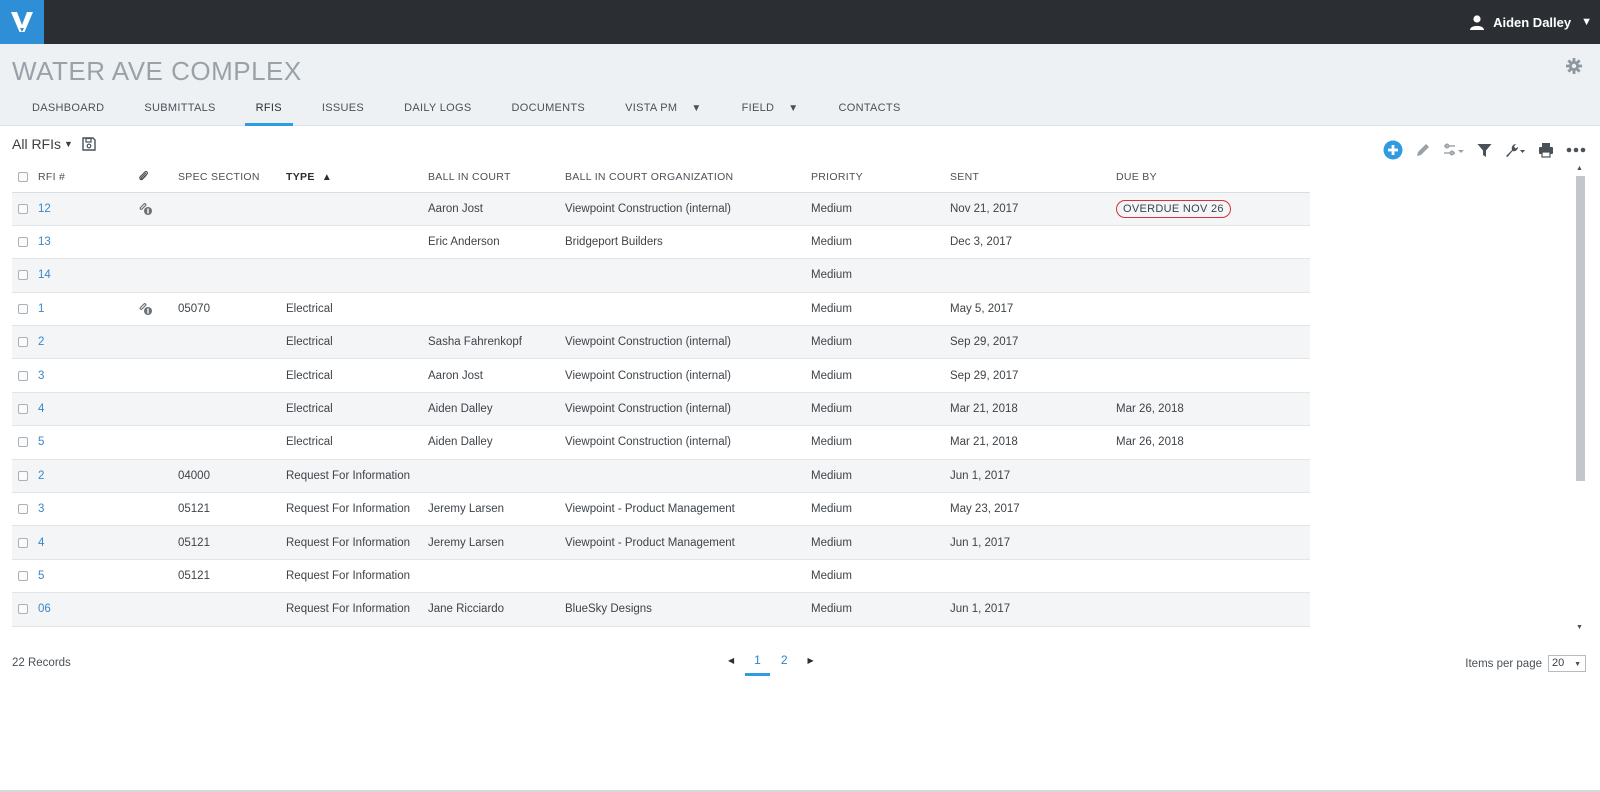  What do you see at coordinates (357, 178) in the screenshot?
I see `column-header-type: TYPE ▲` at bounding box center [357, 178].